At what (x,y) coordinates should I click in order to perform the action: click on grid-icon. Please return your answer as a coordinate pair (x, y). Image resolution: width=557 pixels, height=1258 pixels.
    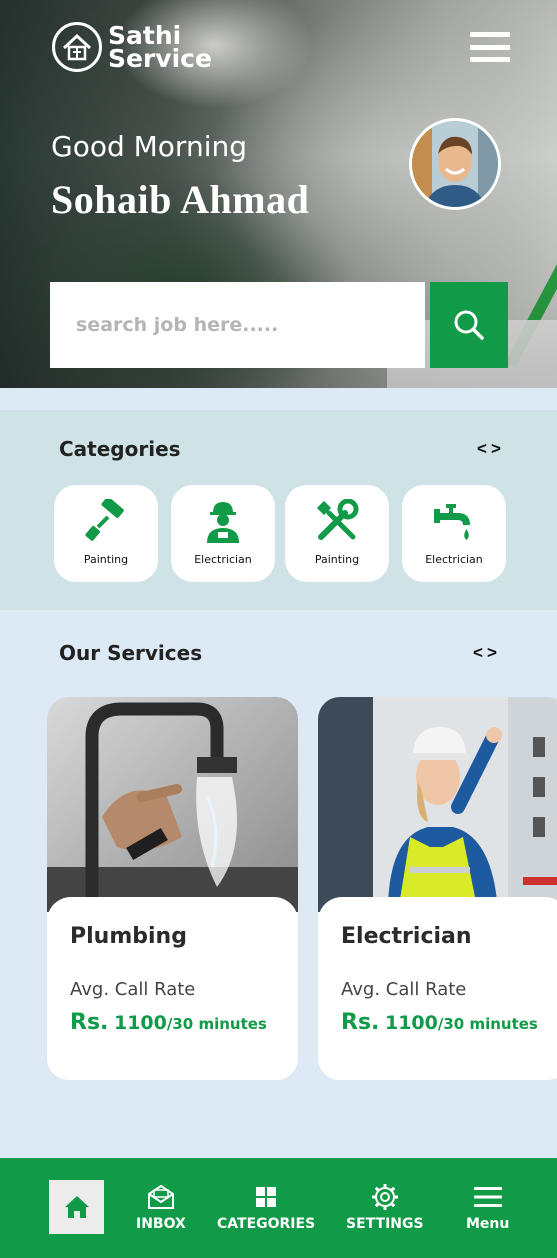
    Looking at the image, I should click on (266, 1197).